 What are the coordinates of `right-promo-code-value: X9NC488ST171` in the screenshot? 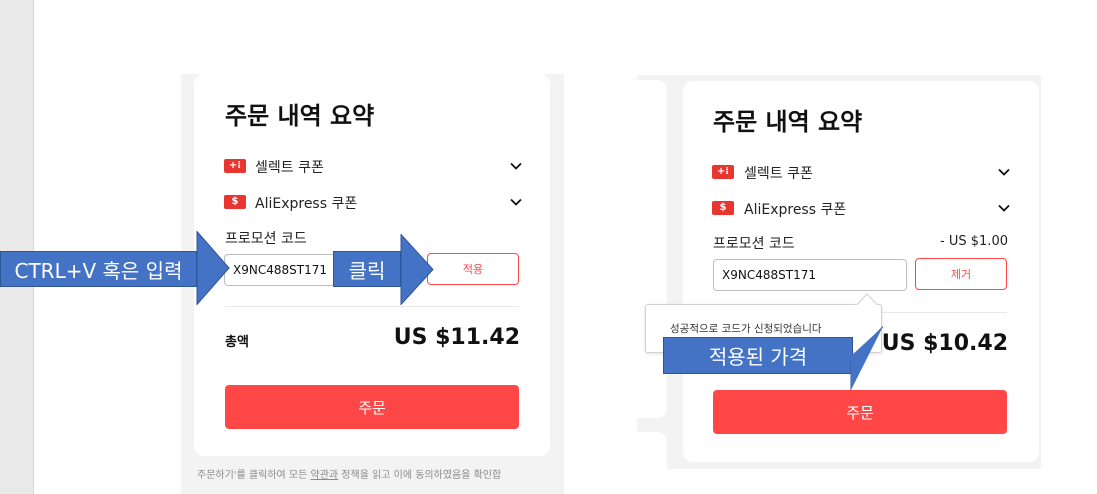 It's located at (769, 275).